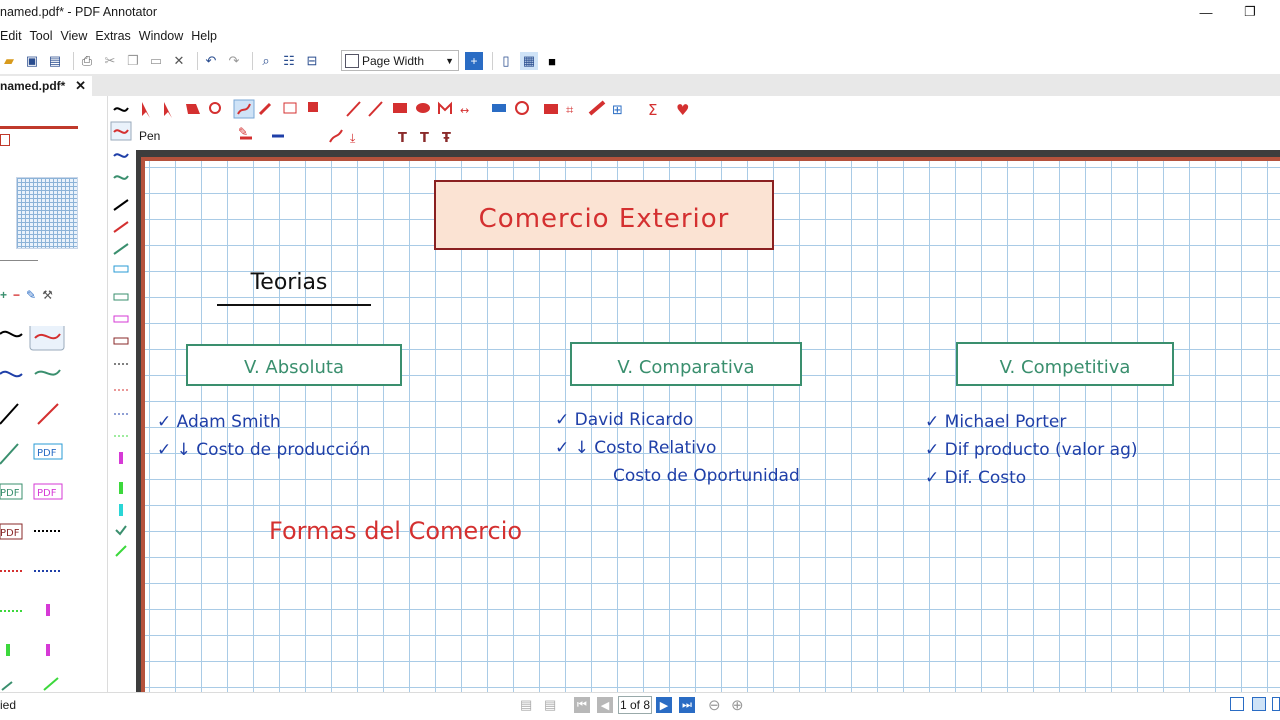 The width and height of the screenshot is (1280, 720). Describe the element at coordinates (289, 282) in the screenshot. I see `heading-text: Teorias` at that location.